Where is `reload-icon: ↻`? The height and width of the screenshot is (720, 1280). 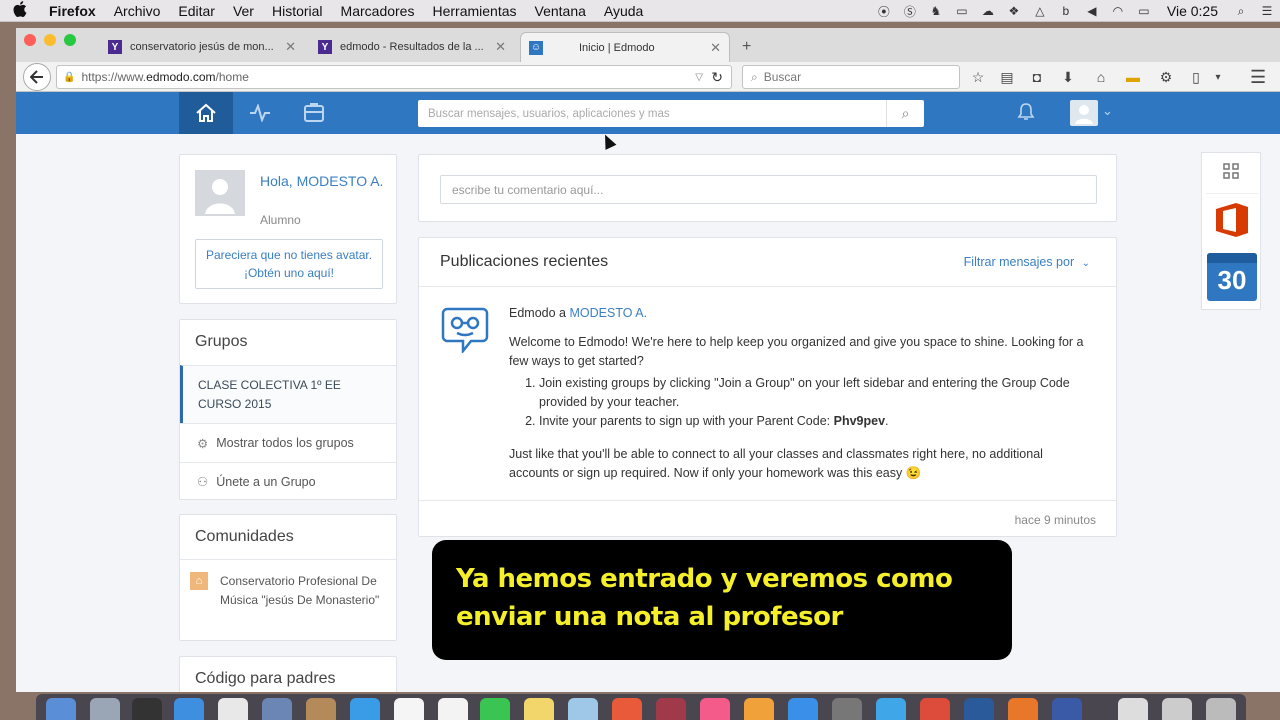
reload-icon: ↻ is located at coordinates (717, 77).